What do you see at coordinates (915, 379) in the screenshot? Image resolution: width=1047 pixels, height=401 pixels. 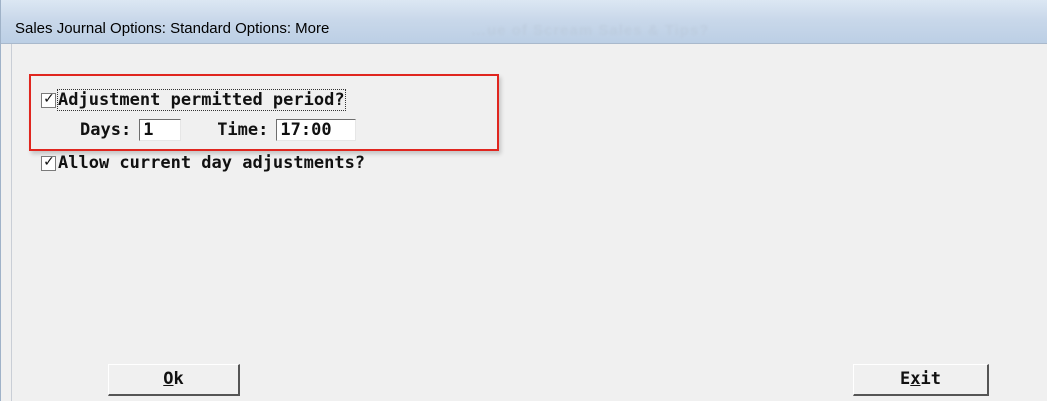 I see `exit-hotkey: x` at bounding box center [915, 379].